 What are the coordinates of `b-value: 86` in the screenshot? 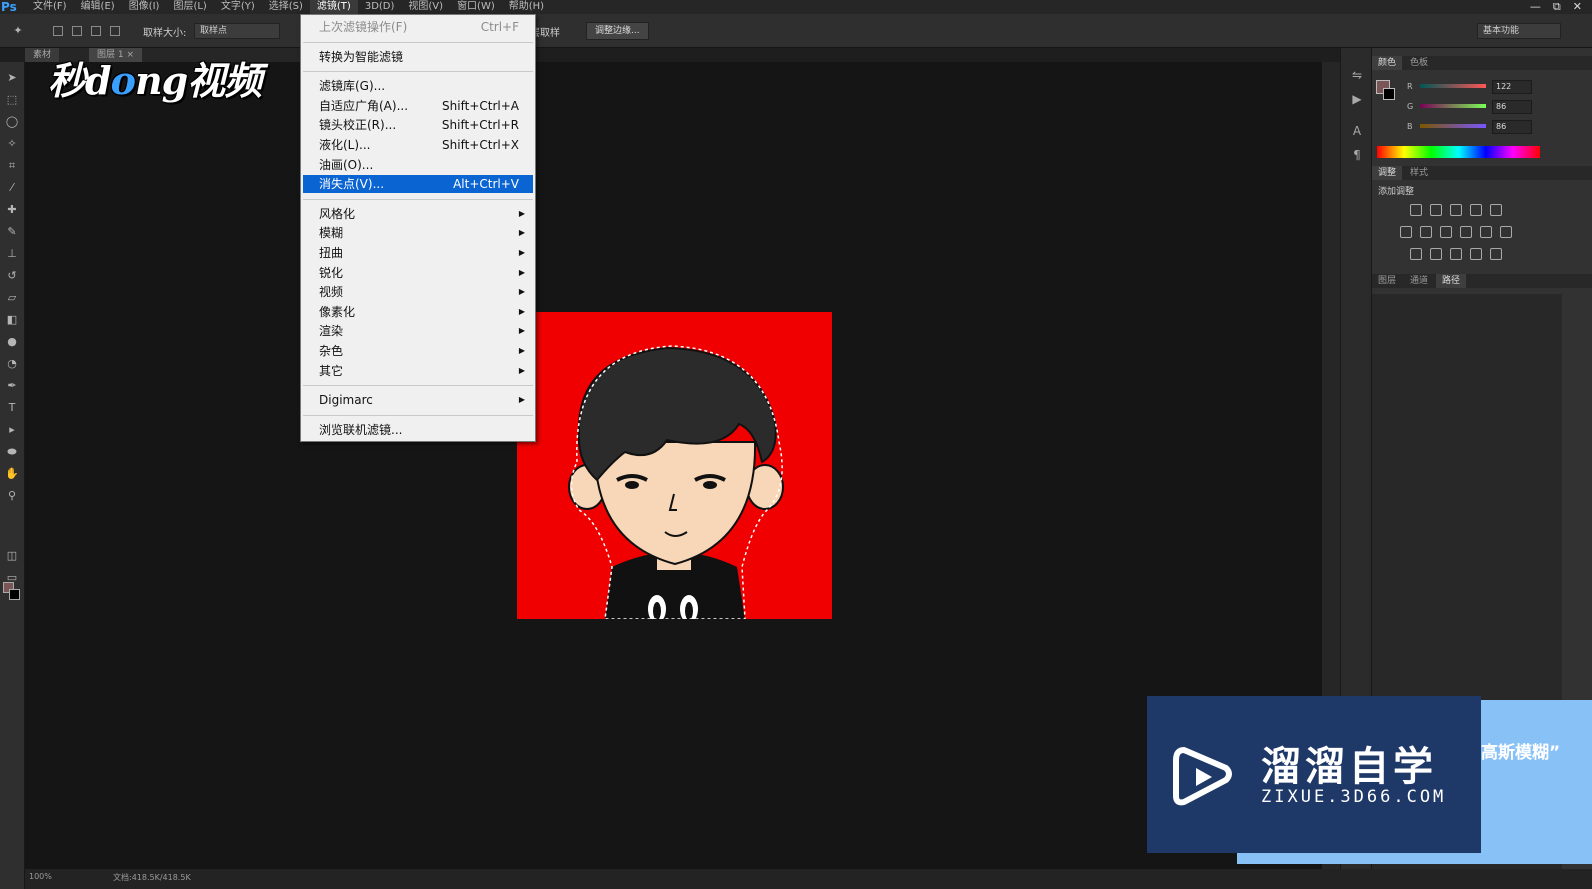 It's located at (1512, 127).